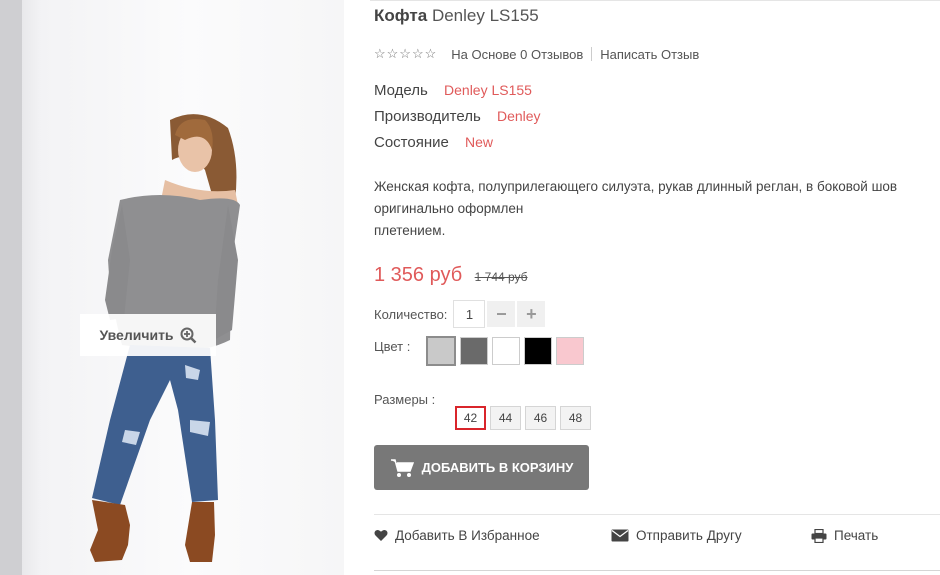 The width and height of the screenshot is (940, 575). What do you see at coordinates (411, 314) in the screenshot?
I see `quantity-label: Количество:` at bounding box center [411, 314].